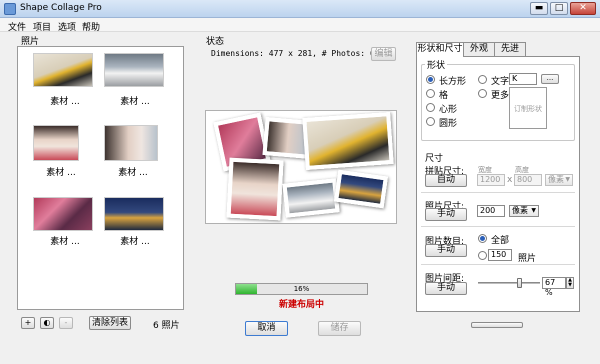 This screenshot has width=600, height=364. I want to click on add-photos-button: +, so click(28, 323).